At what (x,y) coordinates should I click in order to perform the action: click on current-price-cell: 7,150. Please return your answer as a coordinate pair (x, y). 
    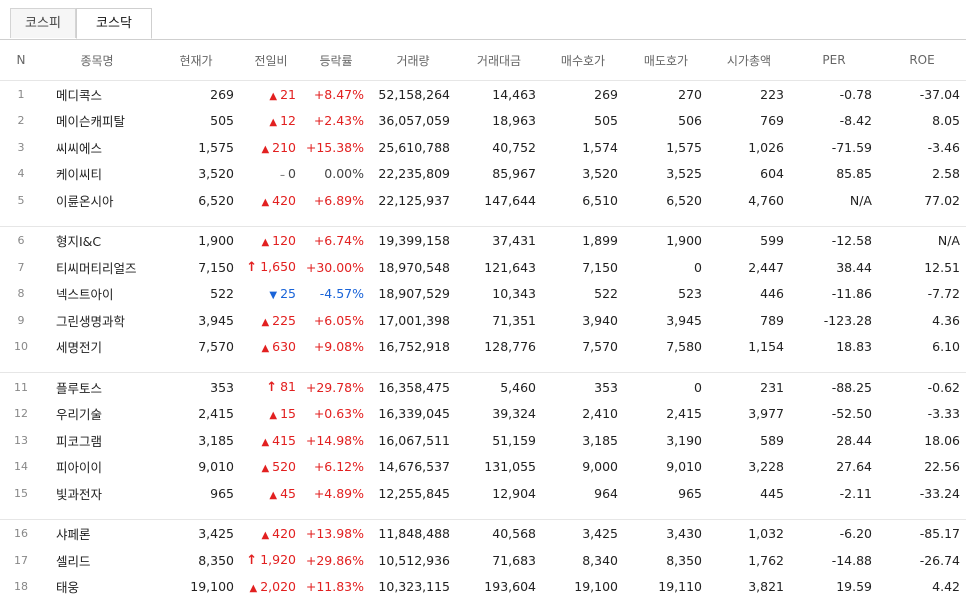
    Looking at the image, I should click on (216, 267).